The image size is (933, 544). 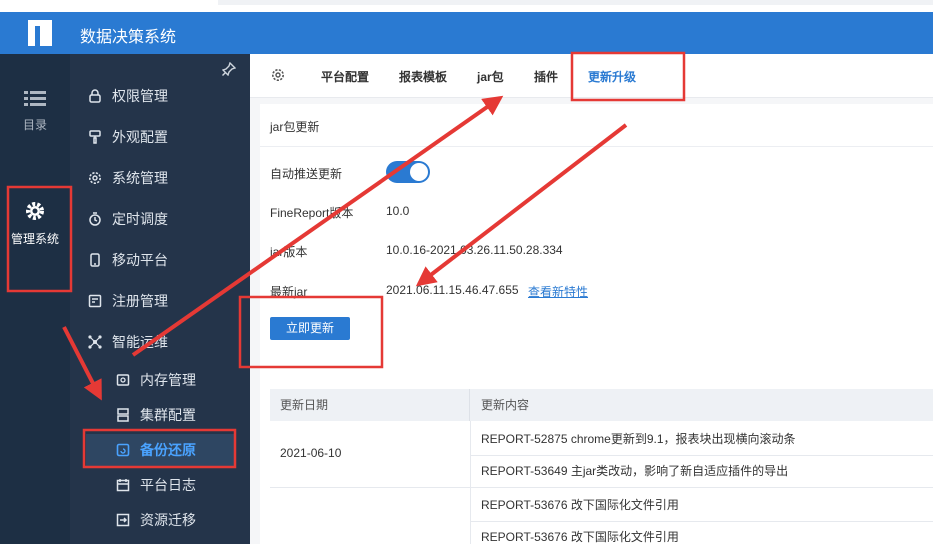 What do you see at coordinates (612, 41) in the screenshot?
I see `active-tab-indicator` at bounding box center [612, 41].